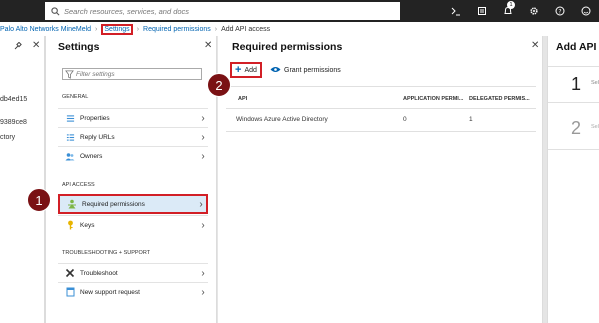  I want to click on add-label: Add, so click(250, 70).